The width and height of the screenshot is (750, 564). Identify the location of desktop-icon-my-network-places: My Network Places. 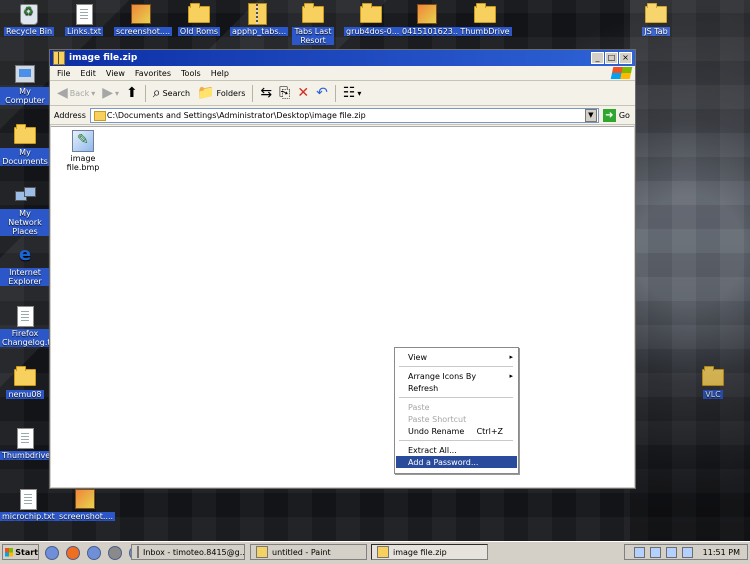
(25, 210).